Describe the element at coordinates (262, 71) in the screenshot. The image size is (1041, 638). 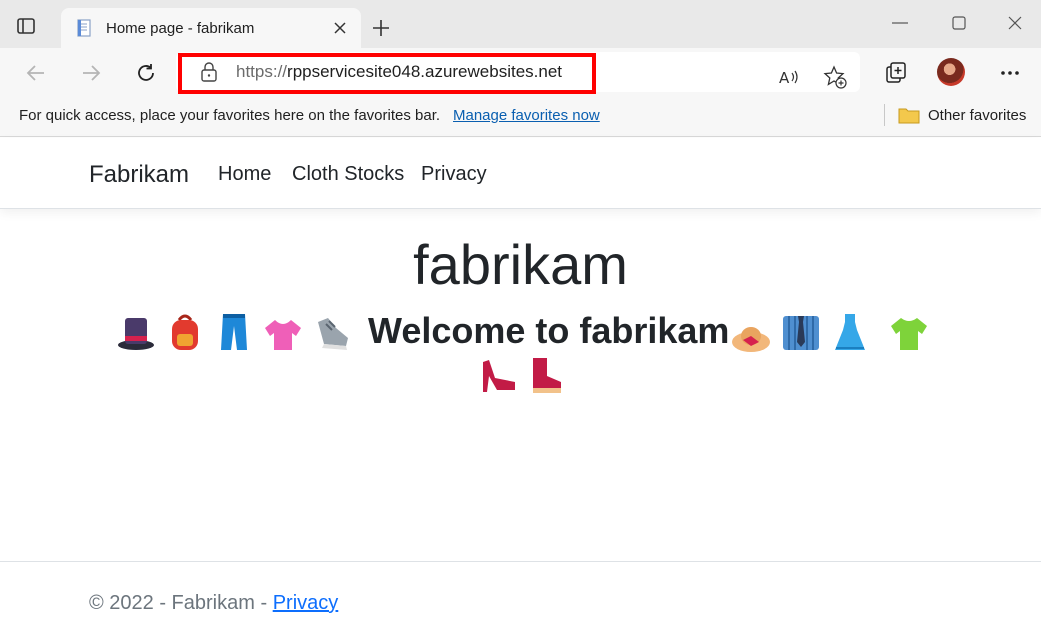
I see `url-scheme: https://` at that location.